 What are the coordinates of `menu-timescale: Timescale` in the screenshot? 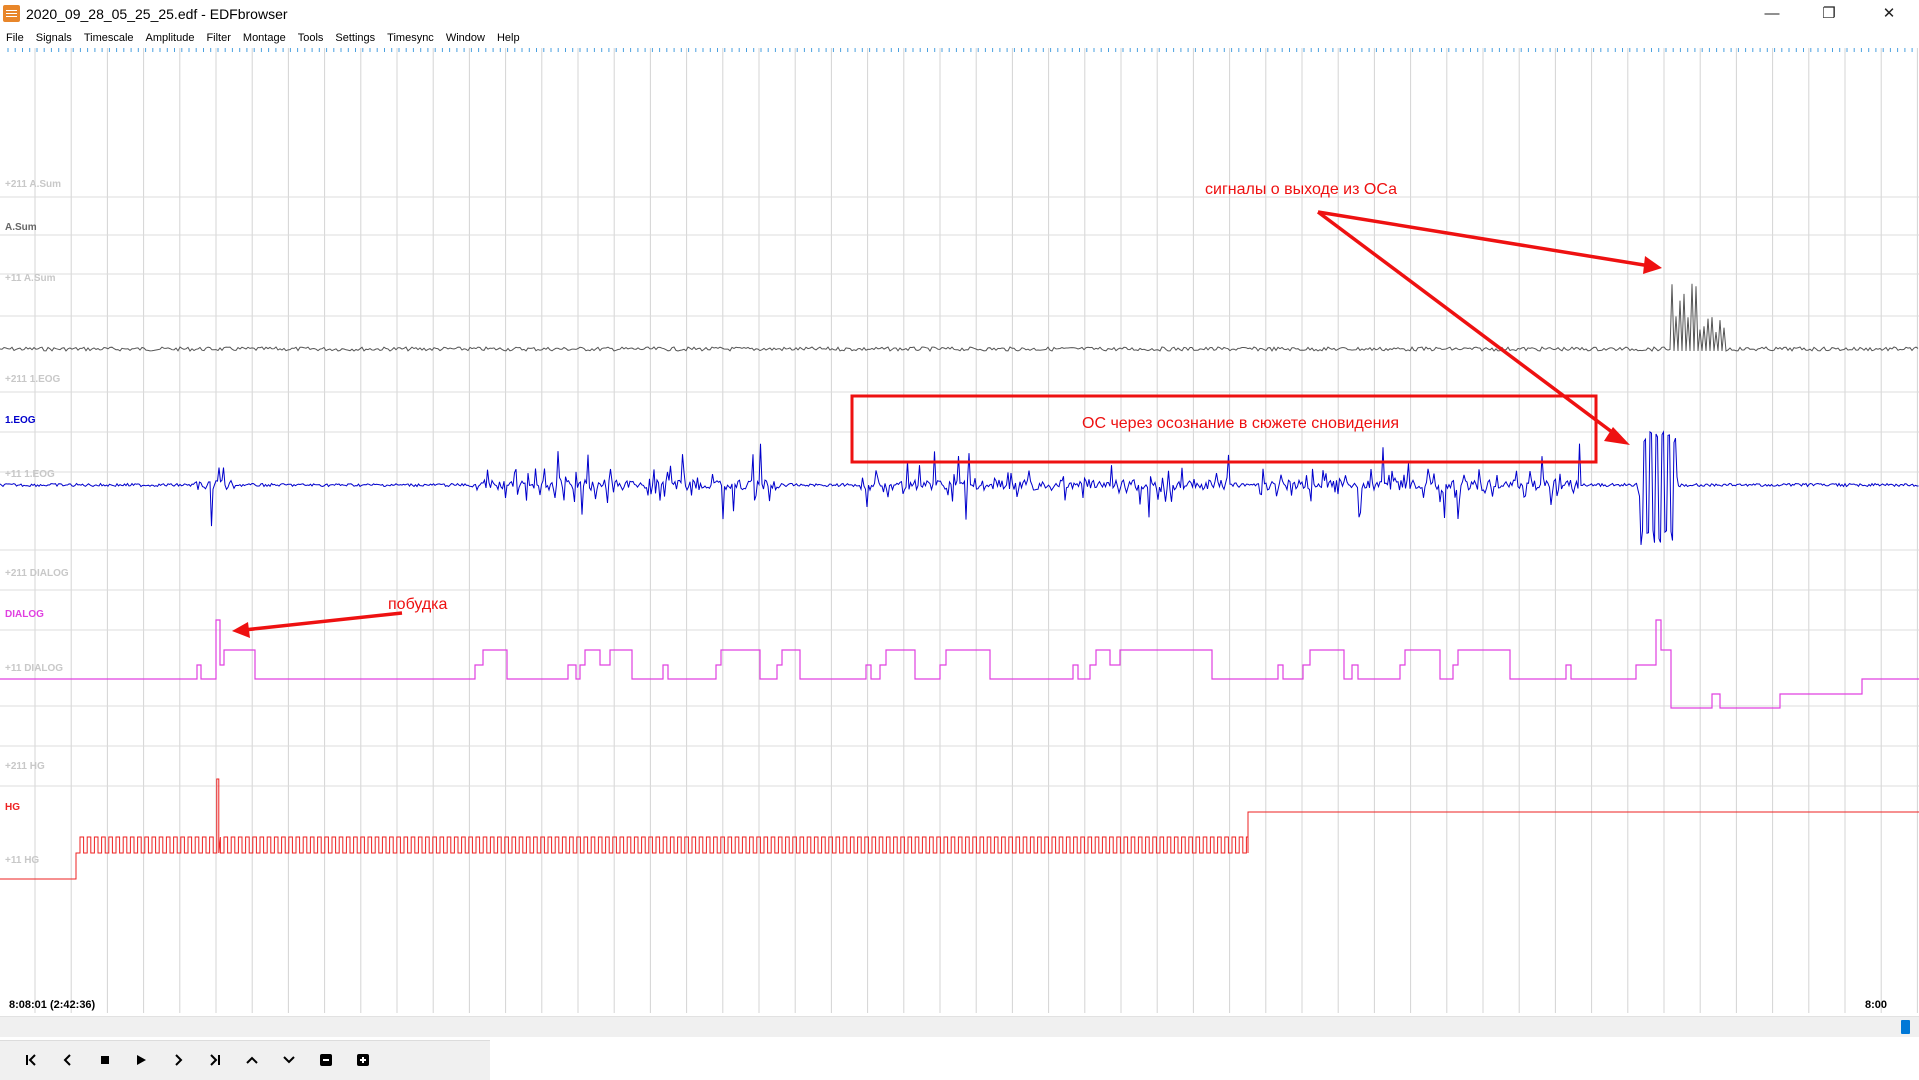 It's located at (109, 39).